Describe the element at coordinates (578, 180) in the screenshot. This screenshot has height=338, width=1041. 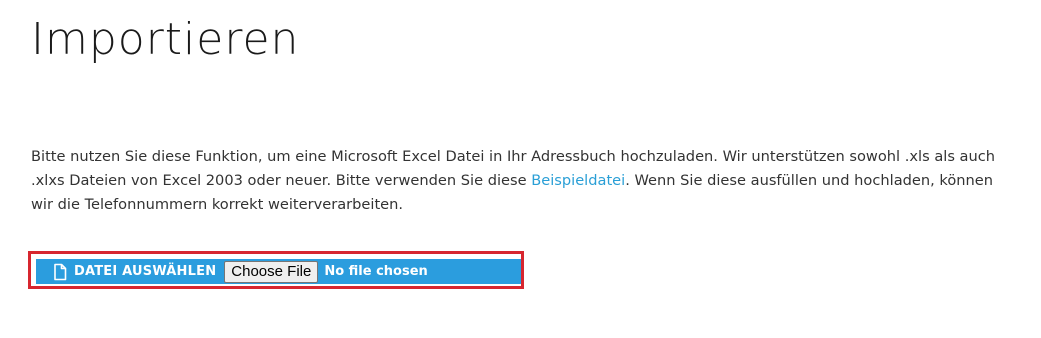
I see `example-file-link: Beispieldatei` at that location.